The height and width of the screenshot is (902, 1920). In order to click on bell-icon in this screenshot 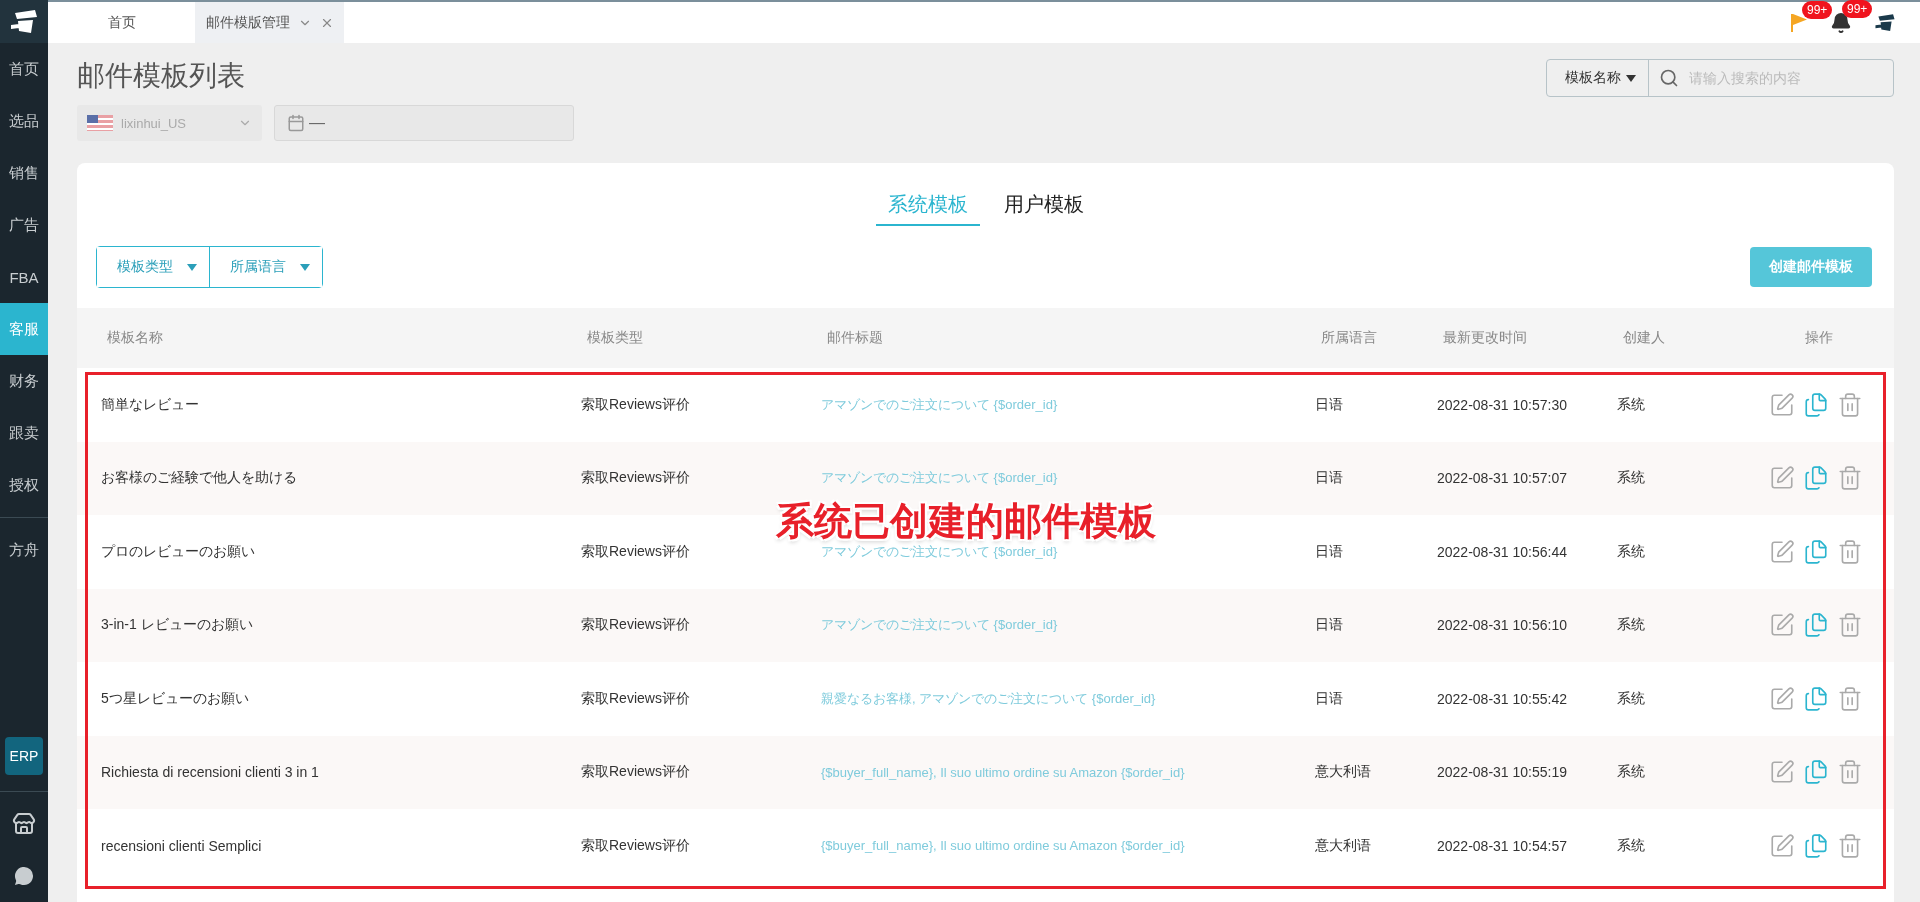, I will do `click(1841, 22)`.